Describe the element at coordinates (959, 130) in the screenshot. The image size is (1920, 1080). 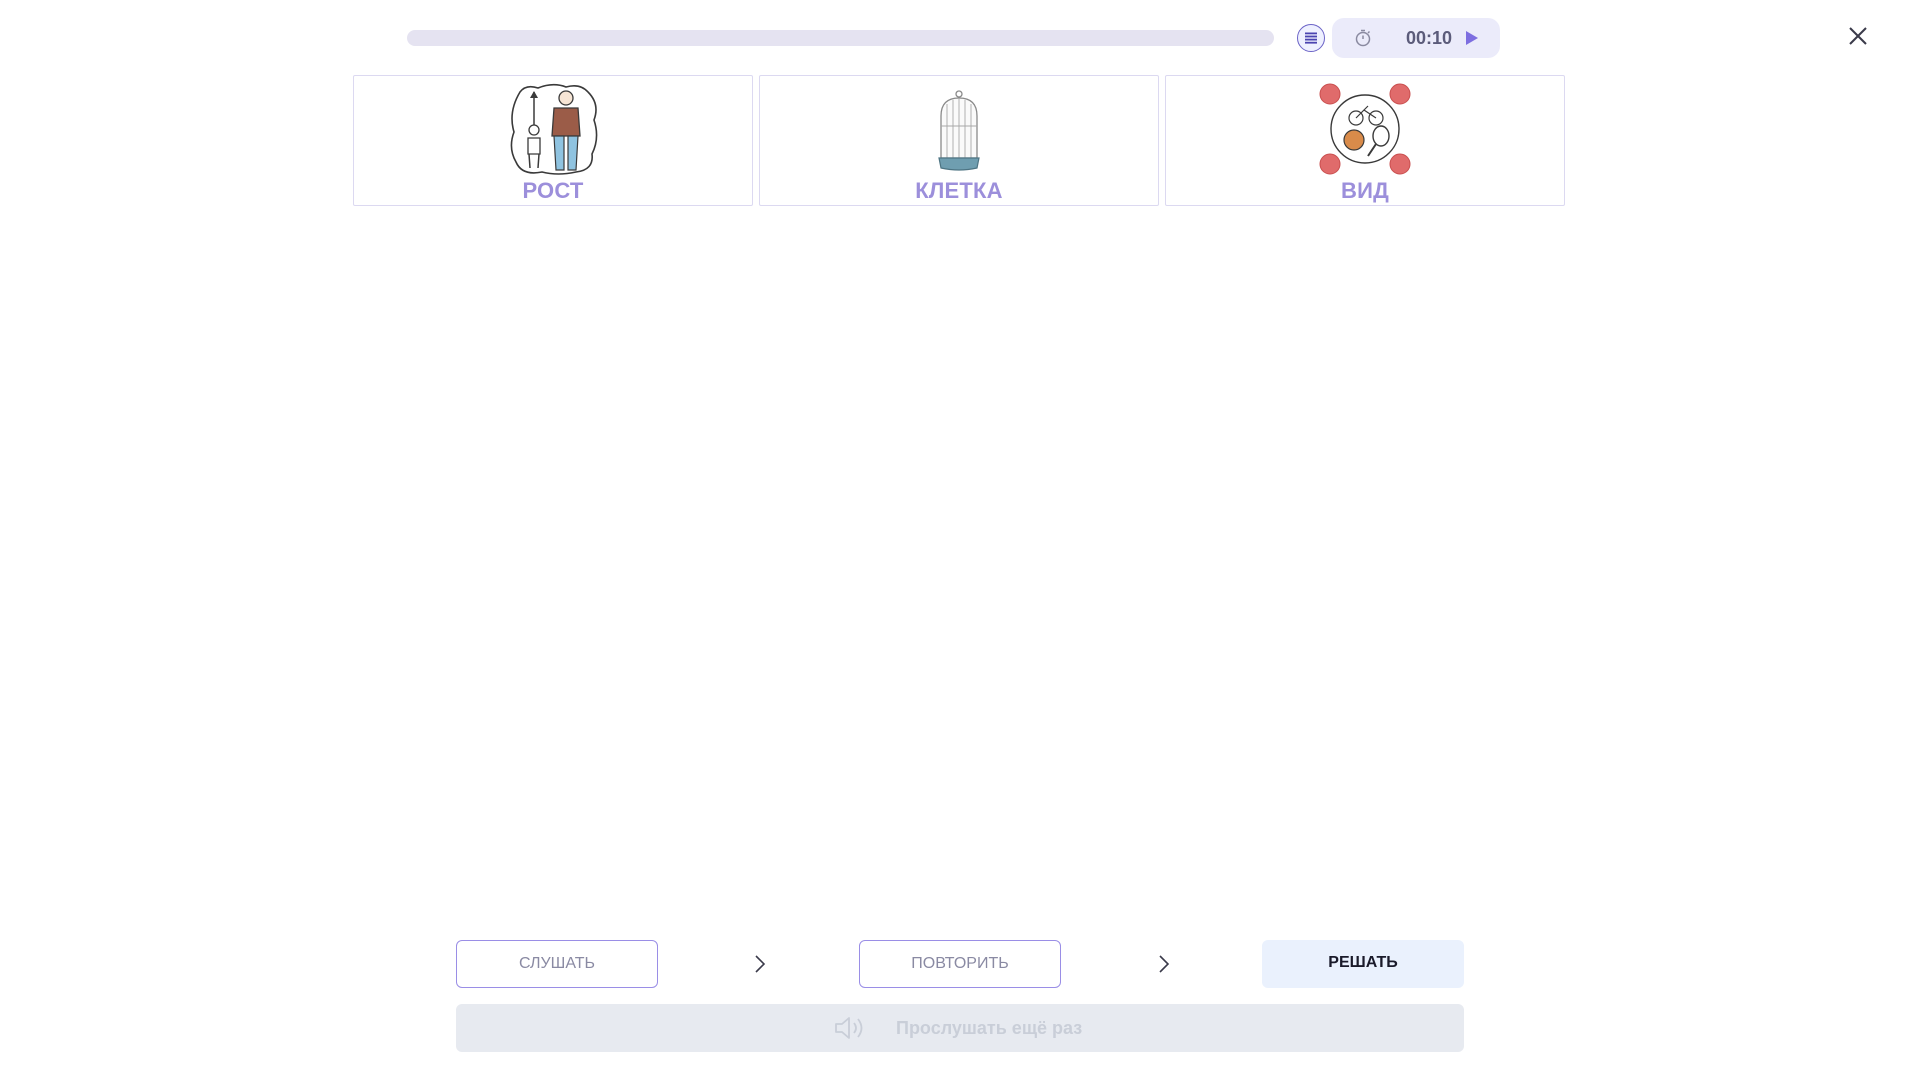
I see `birdcage-picture` at that location.